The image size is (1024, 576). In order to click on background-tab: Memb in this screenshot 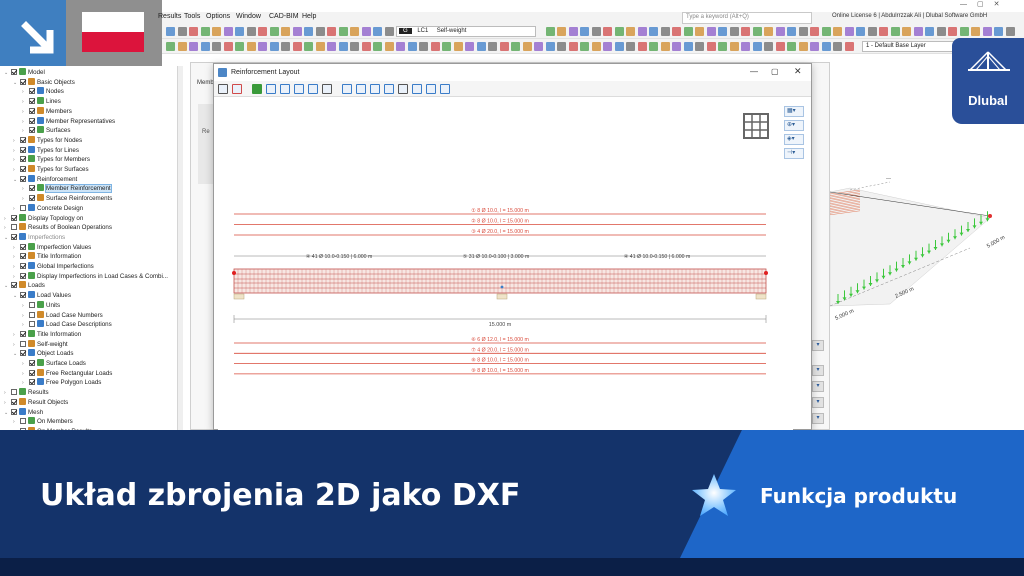, I will do `click(205, 83)`.